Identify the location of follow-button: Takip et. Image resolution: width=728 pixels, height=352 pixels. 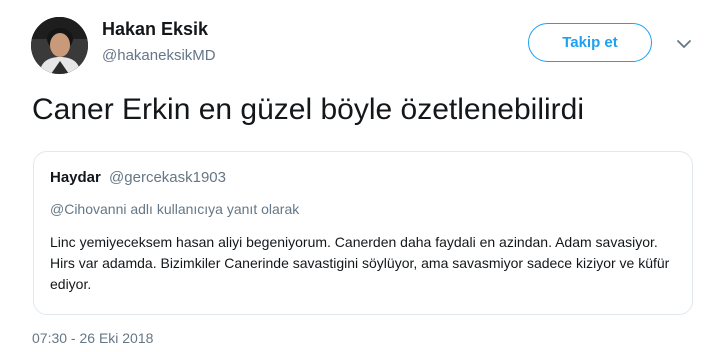
(590, 42).